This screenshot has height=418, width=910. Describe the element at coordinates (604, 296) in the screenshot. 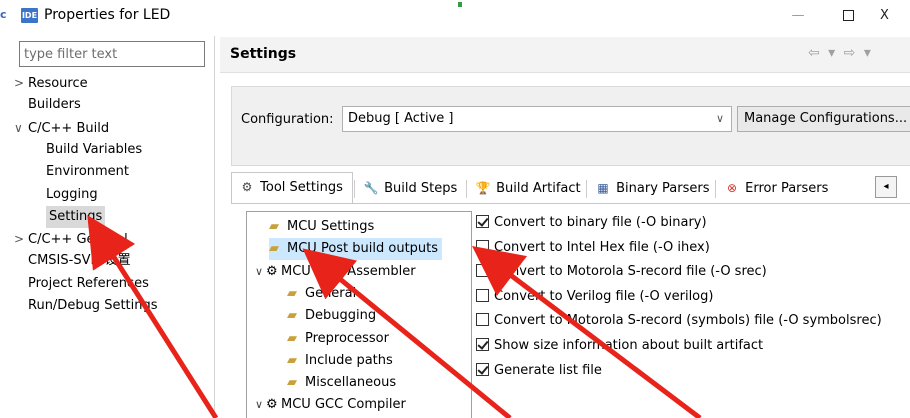

I see `option-label: Convert to Verilog file (-O verilog)` at that location.